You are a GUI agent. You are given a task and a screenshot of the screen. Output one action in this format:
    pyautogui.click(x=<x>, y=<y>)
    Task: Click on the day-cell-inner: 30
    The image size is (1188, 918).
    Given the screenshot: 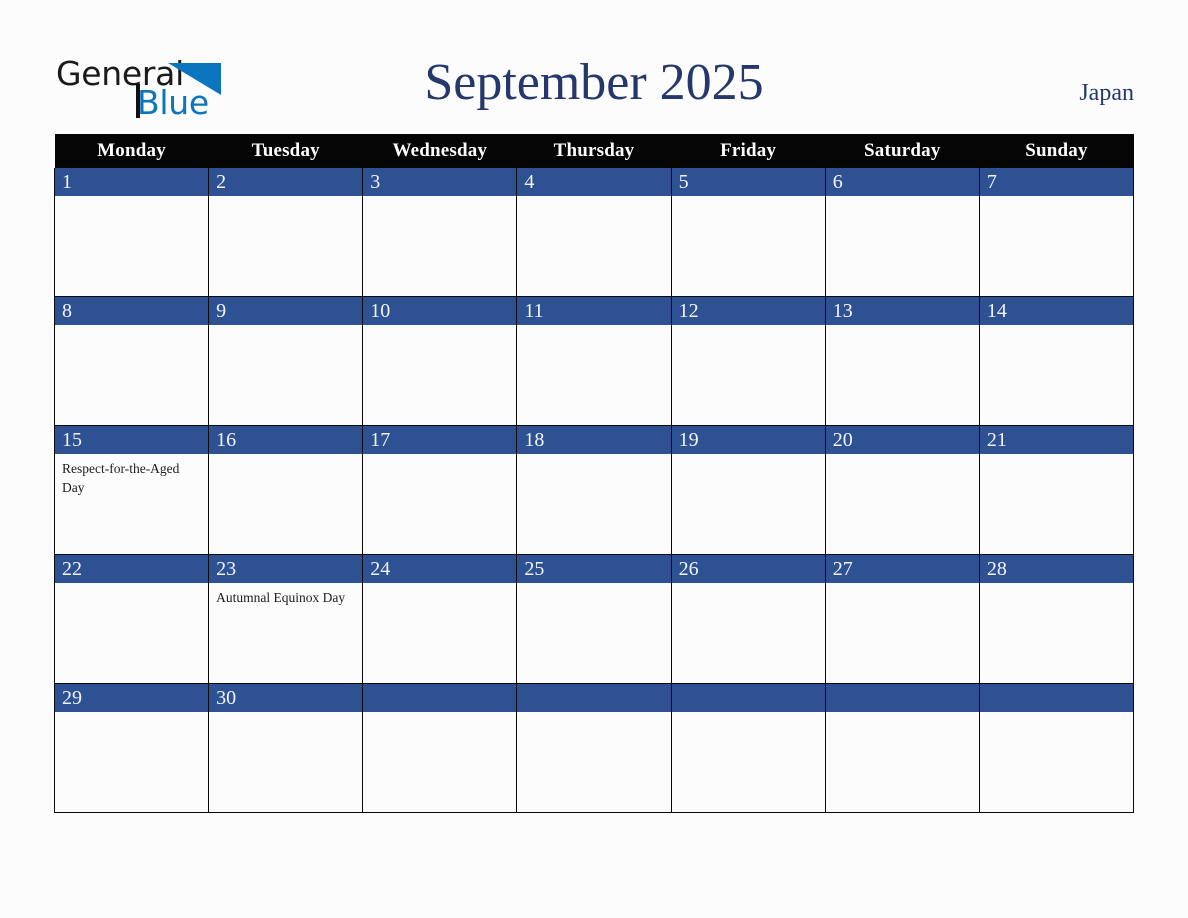 What is the action you would take?
    pyautogui.click(x=286, y=748)
    